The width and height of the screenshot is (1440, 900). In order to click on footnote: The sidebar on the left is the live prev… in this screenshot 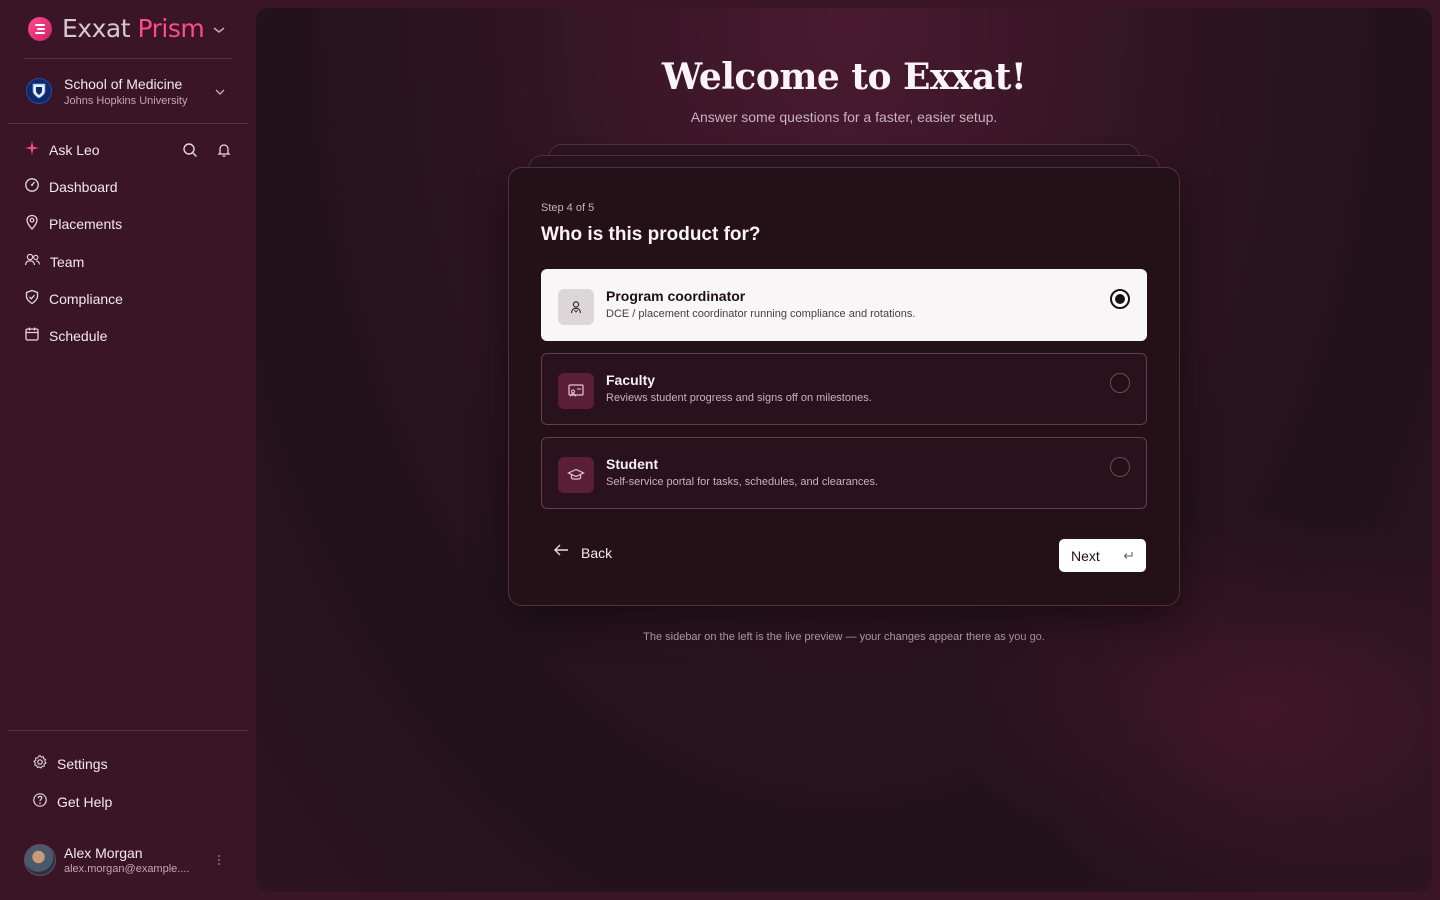, I will do `click(844, 637)`.